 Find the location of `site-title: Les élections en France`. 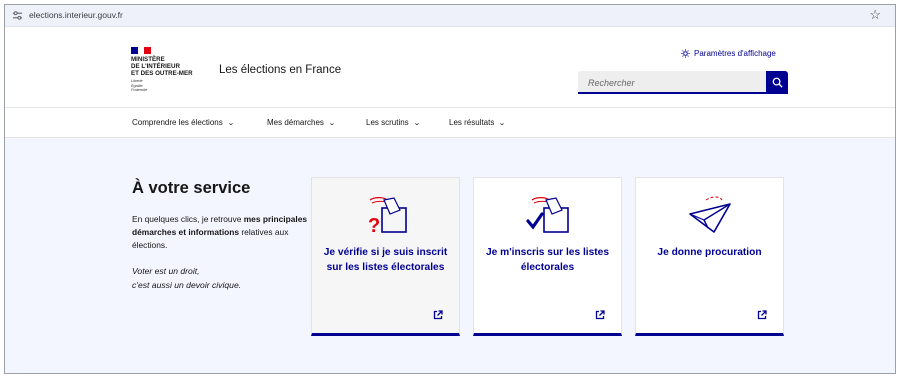

site-title: Les élections en France is located at coordinates (280, 70).